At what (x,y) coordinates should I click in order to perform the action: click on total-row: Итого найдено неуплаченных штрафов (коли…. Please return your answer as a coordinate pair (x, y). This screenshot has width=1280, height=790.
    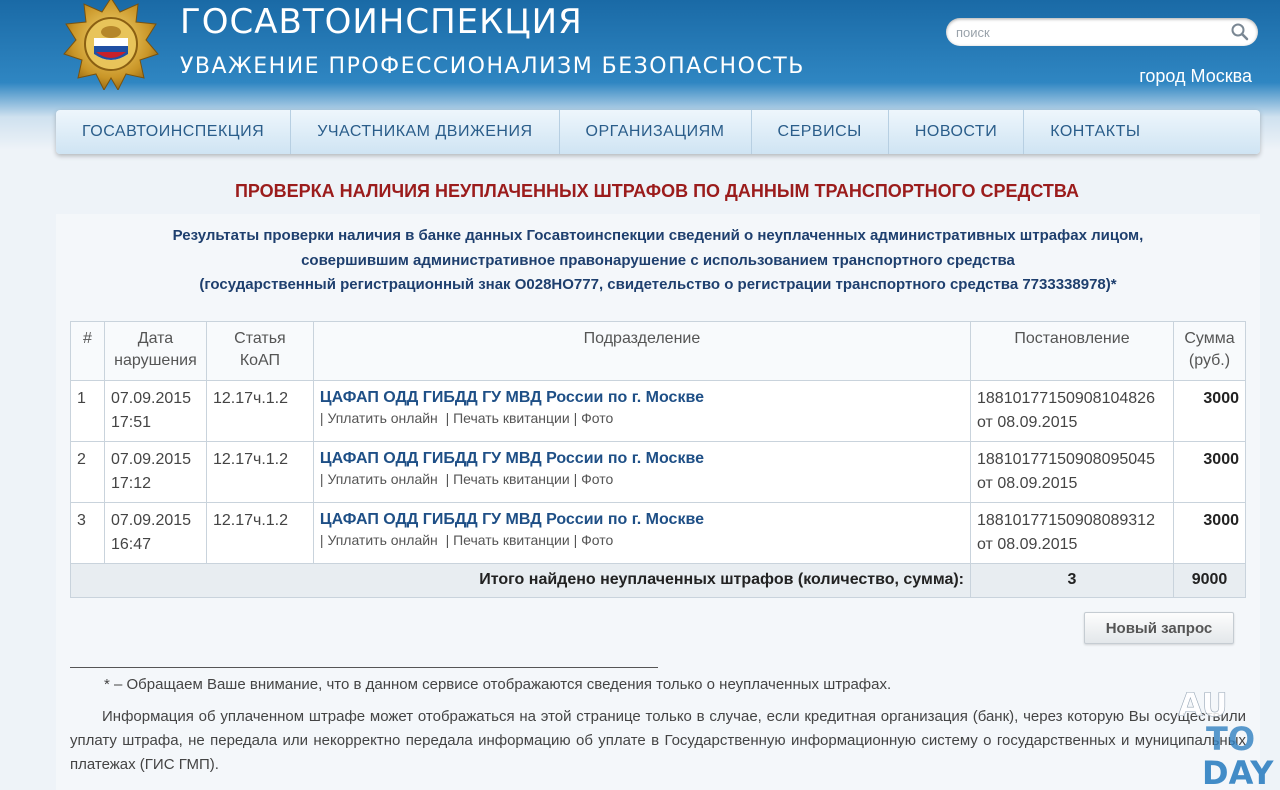
    Looking at the image, I should click on (658, 580).